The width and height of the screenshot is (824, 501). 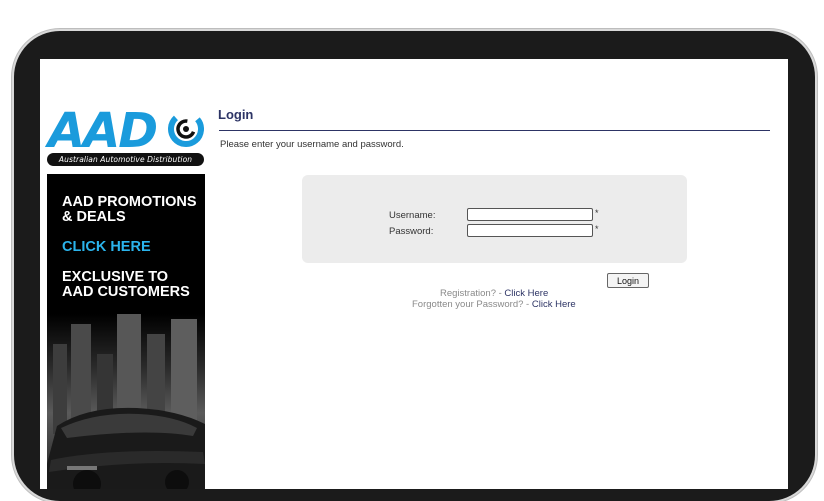 I want to click on username-input, so click(x=530, y=214).